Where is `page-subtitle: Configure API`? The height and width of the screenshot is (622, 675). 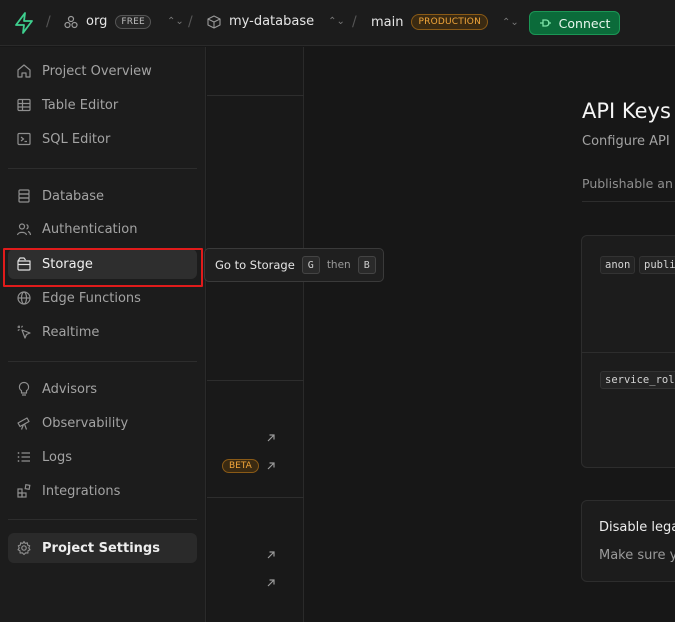
page-subtitle: Configure API is located at coordinates (626, 141).